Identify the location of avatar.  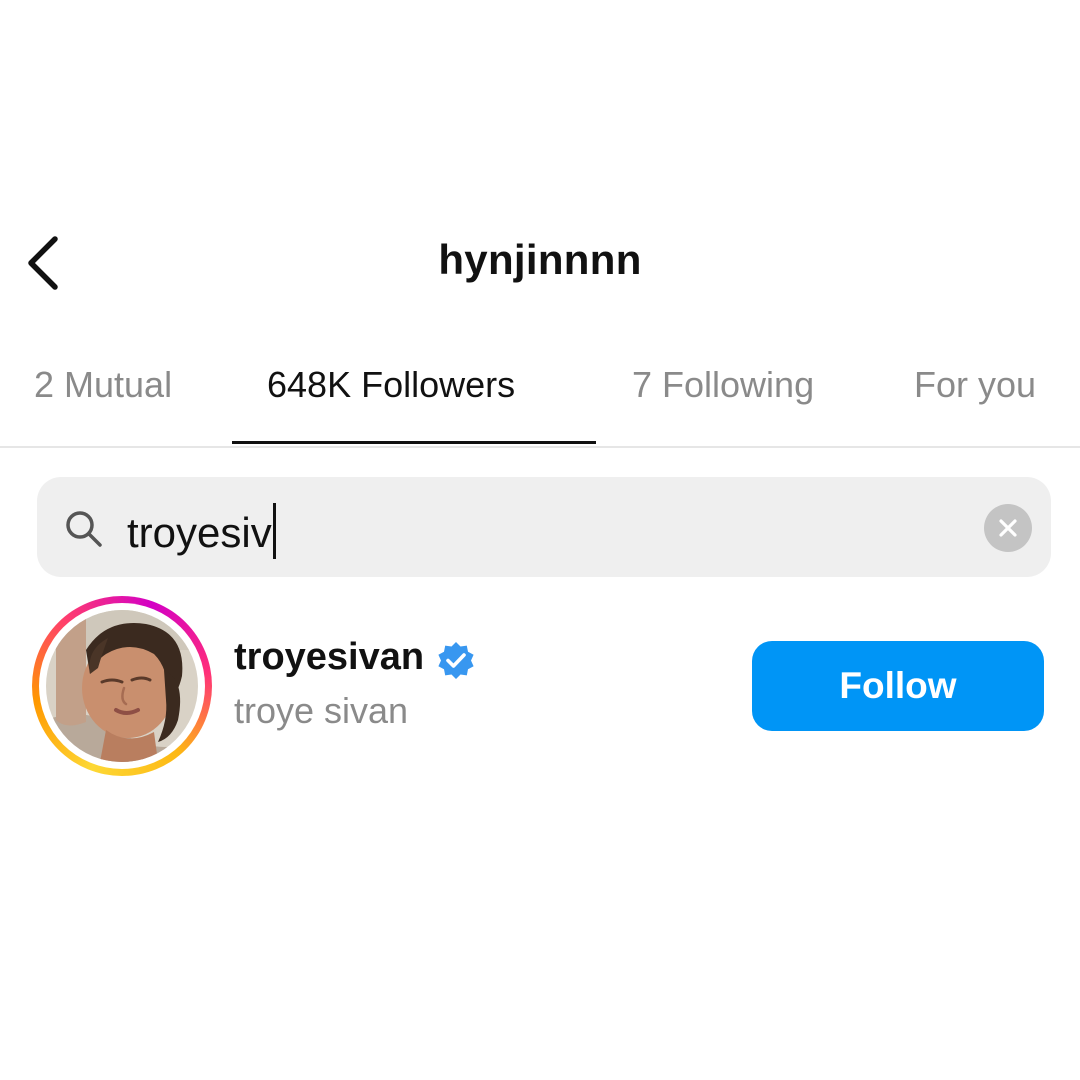
(122, 686).